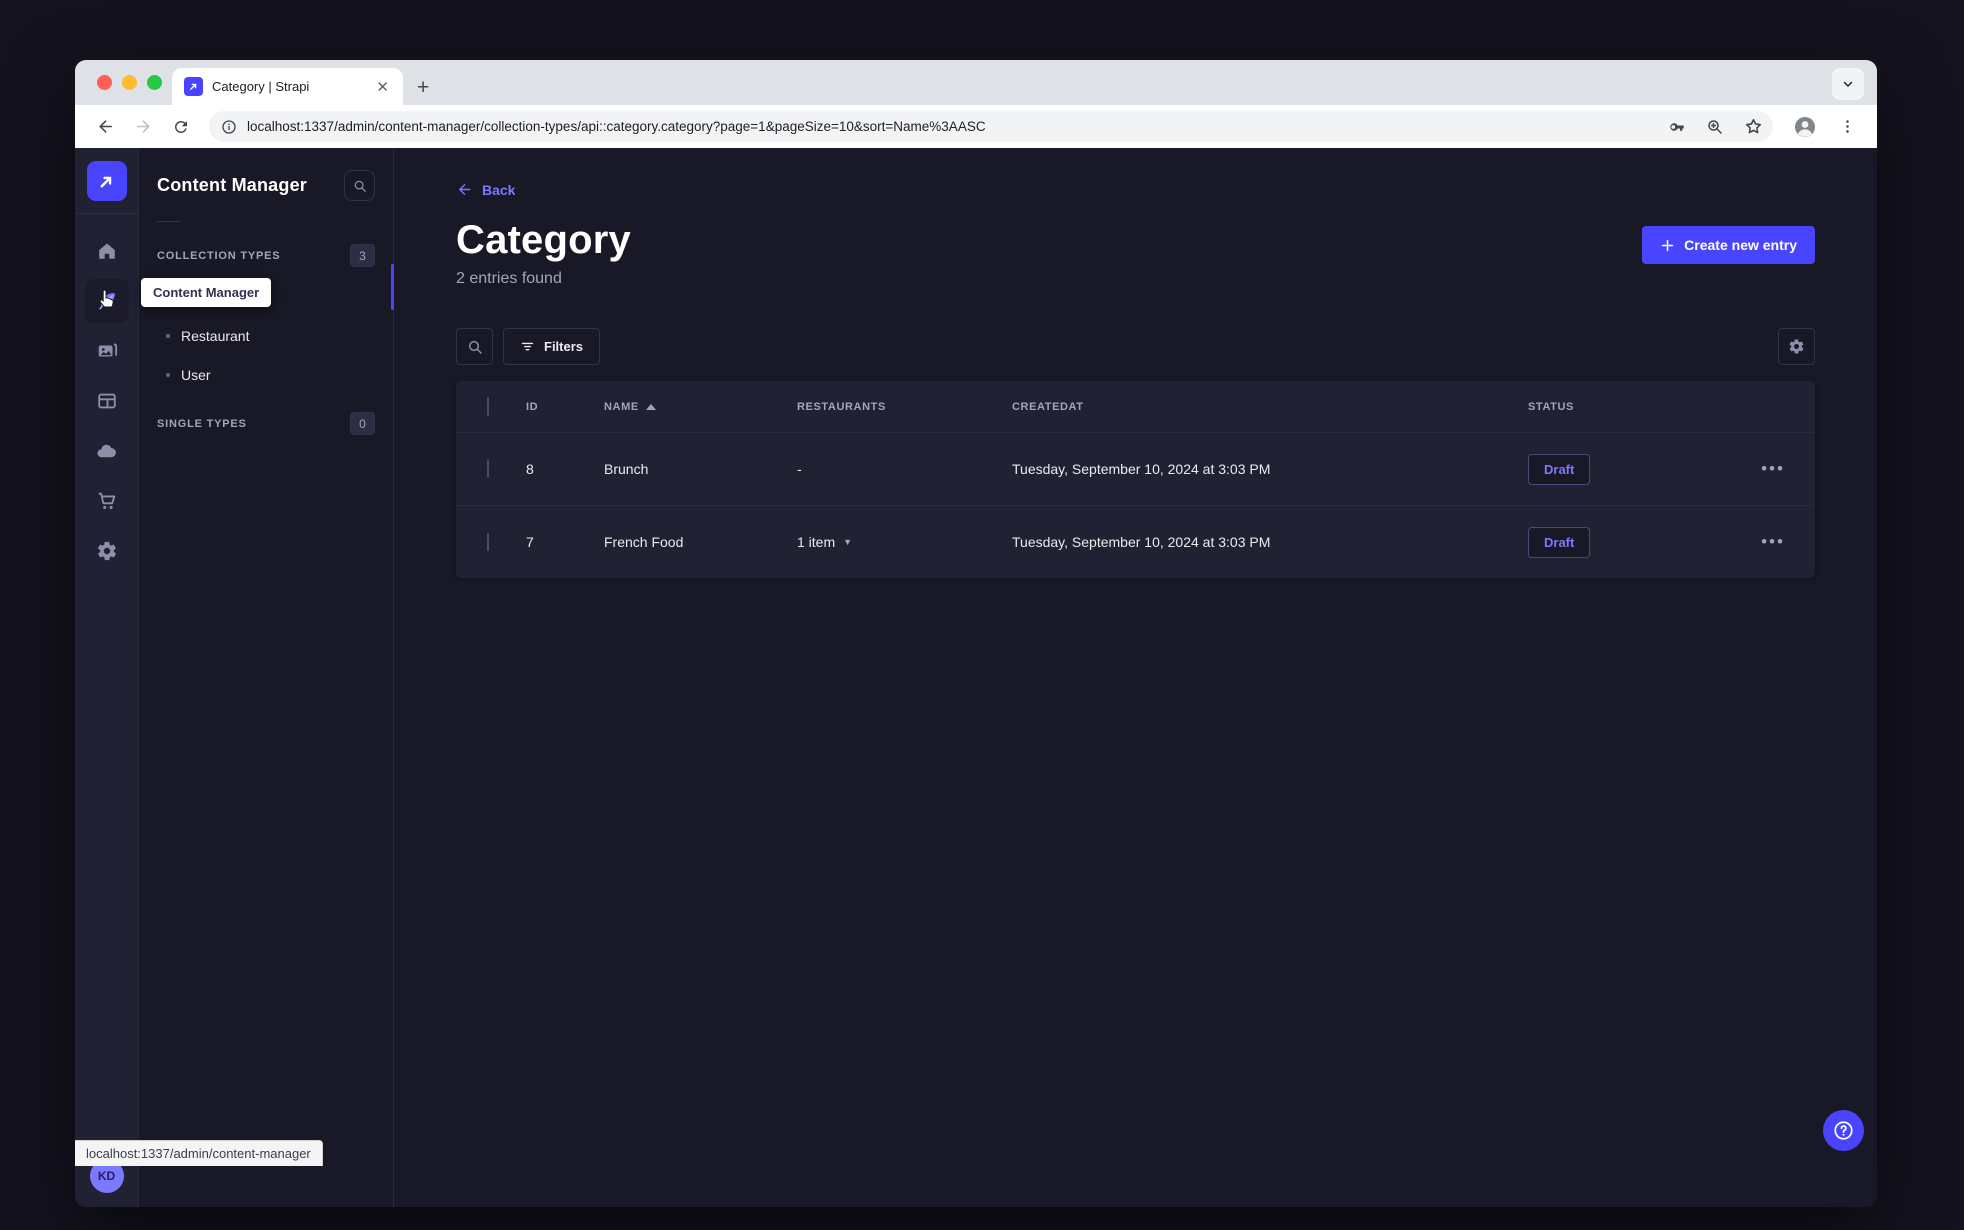 The width and height of the screenshot is (1964, 1230). I want to click on caret-down-icon: ▼, so click(848, 542).